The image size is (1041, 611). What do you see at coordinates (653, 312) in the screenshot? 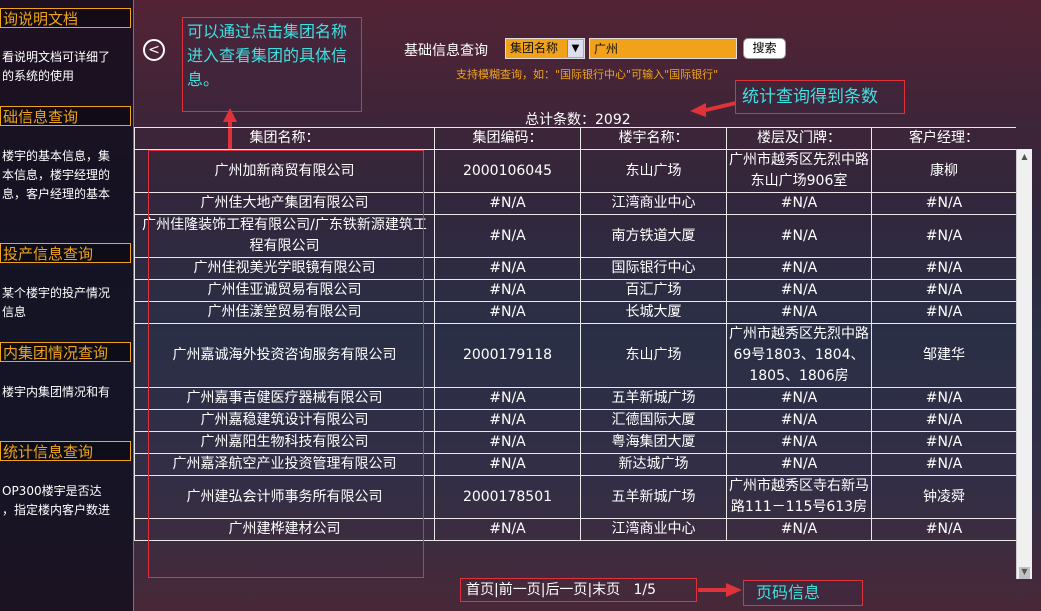
I see `cell-building-name: 长城大厦` at bounding box center [653, 312].